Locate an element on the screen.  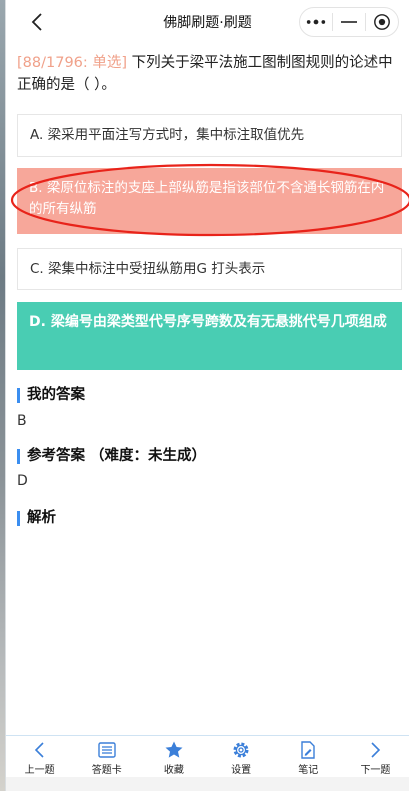
tab-label: 答题卡 is located at coordinates (106, 770).